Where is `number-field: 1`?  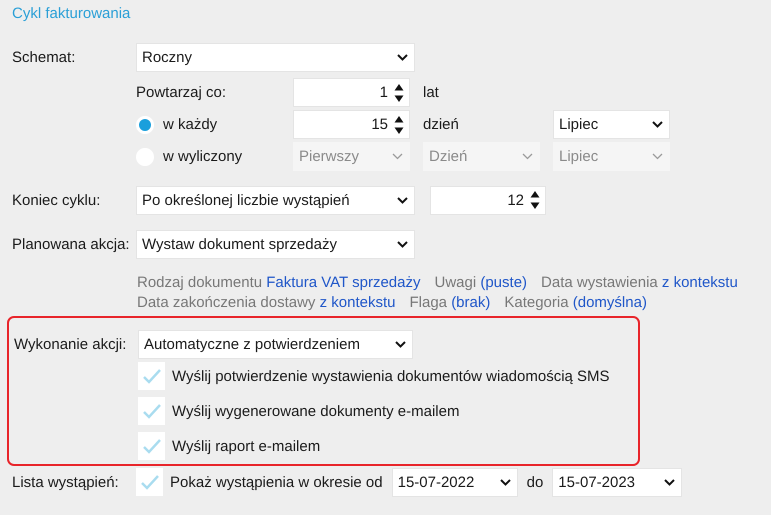
number-field: 1 is located at coordinates (351, 92).